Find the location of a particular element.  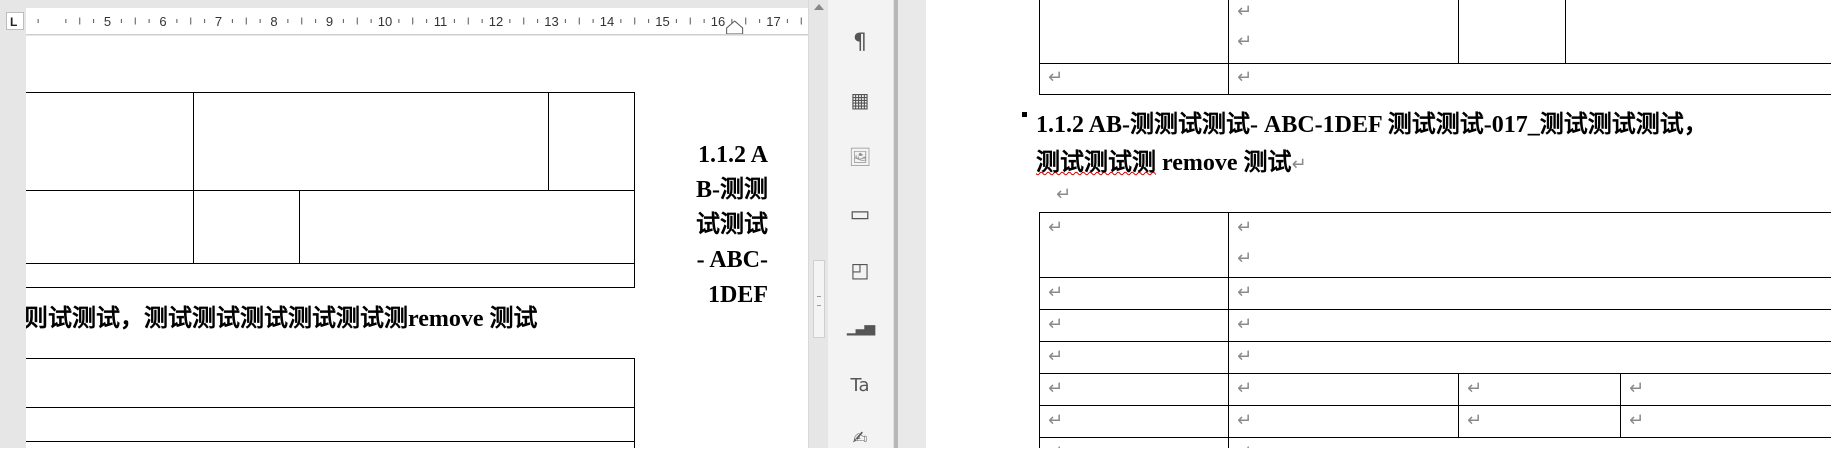

heading-line: 试测试 is located at coordinates (732, 225).